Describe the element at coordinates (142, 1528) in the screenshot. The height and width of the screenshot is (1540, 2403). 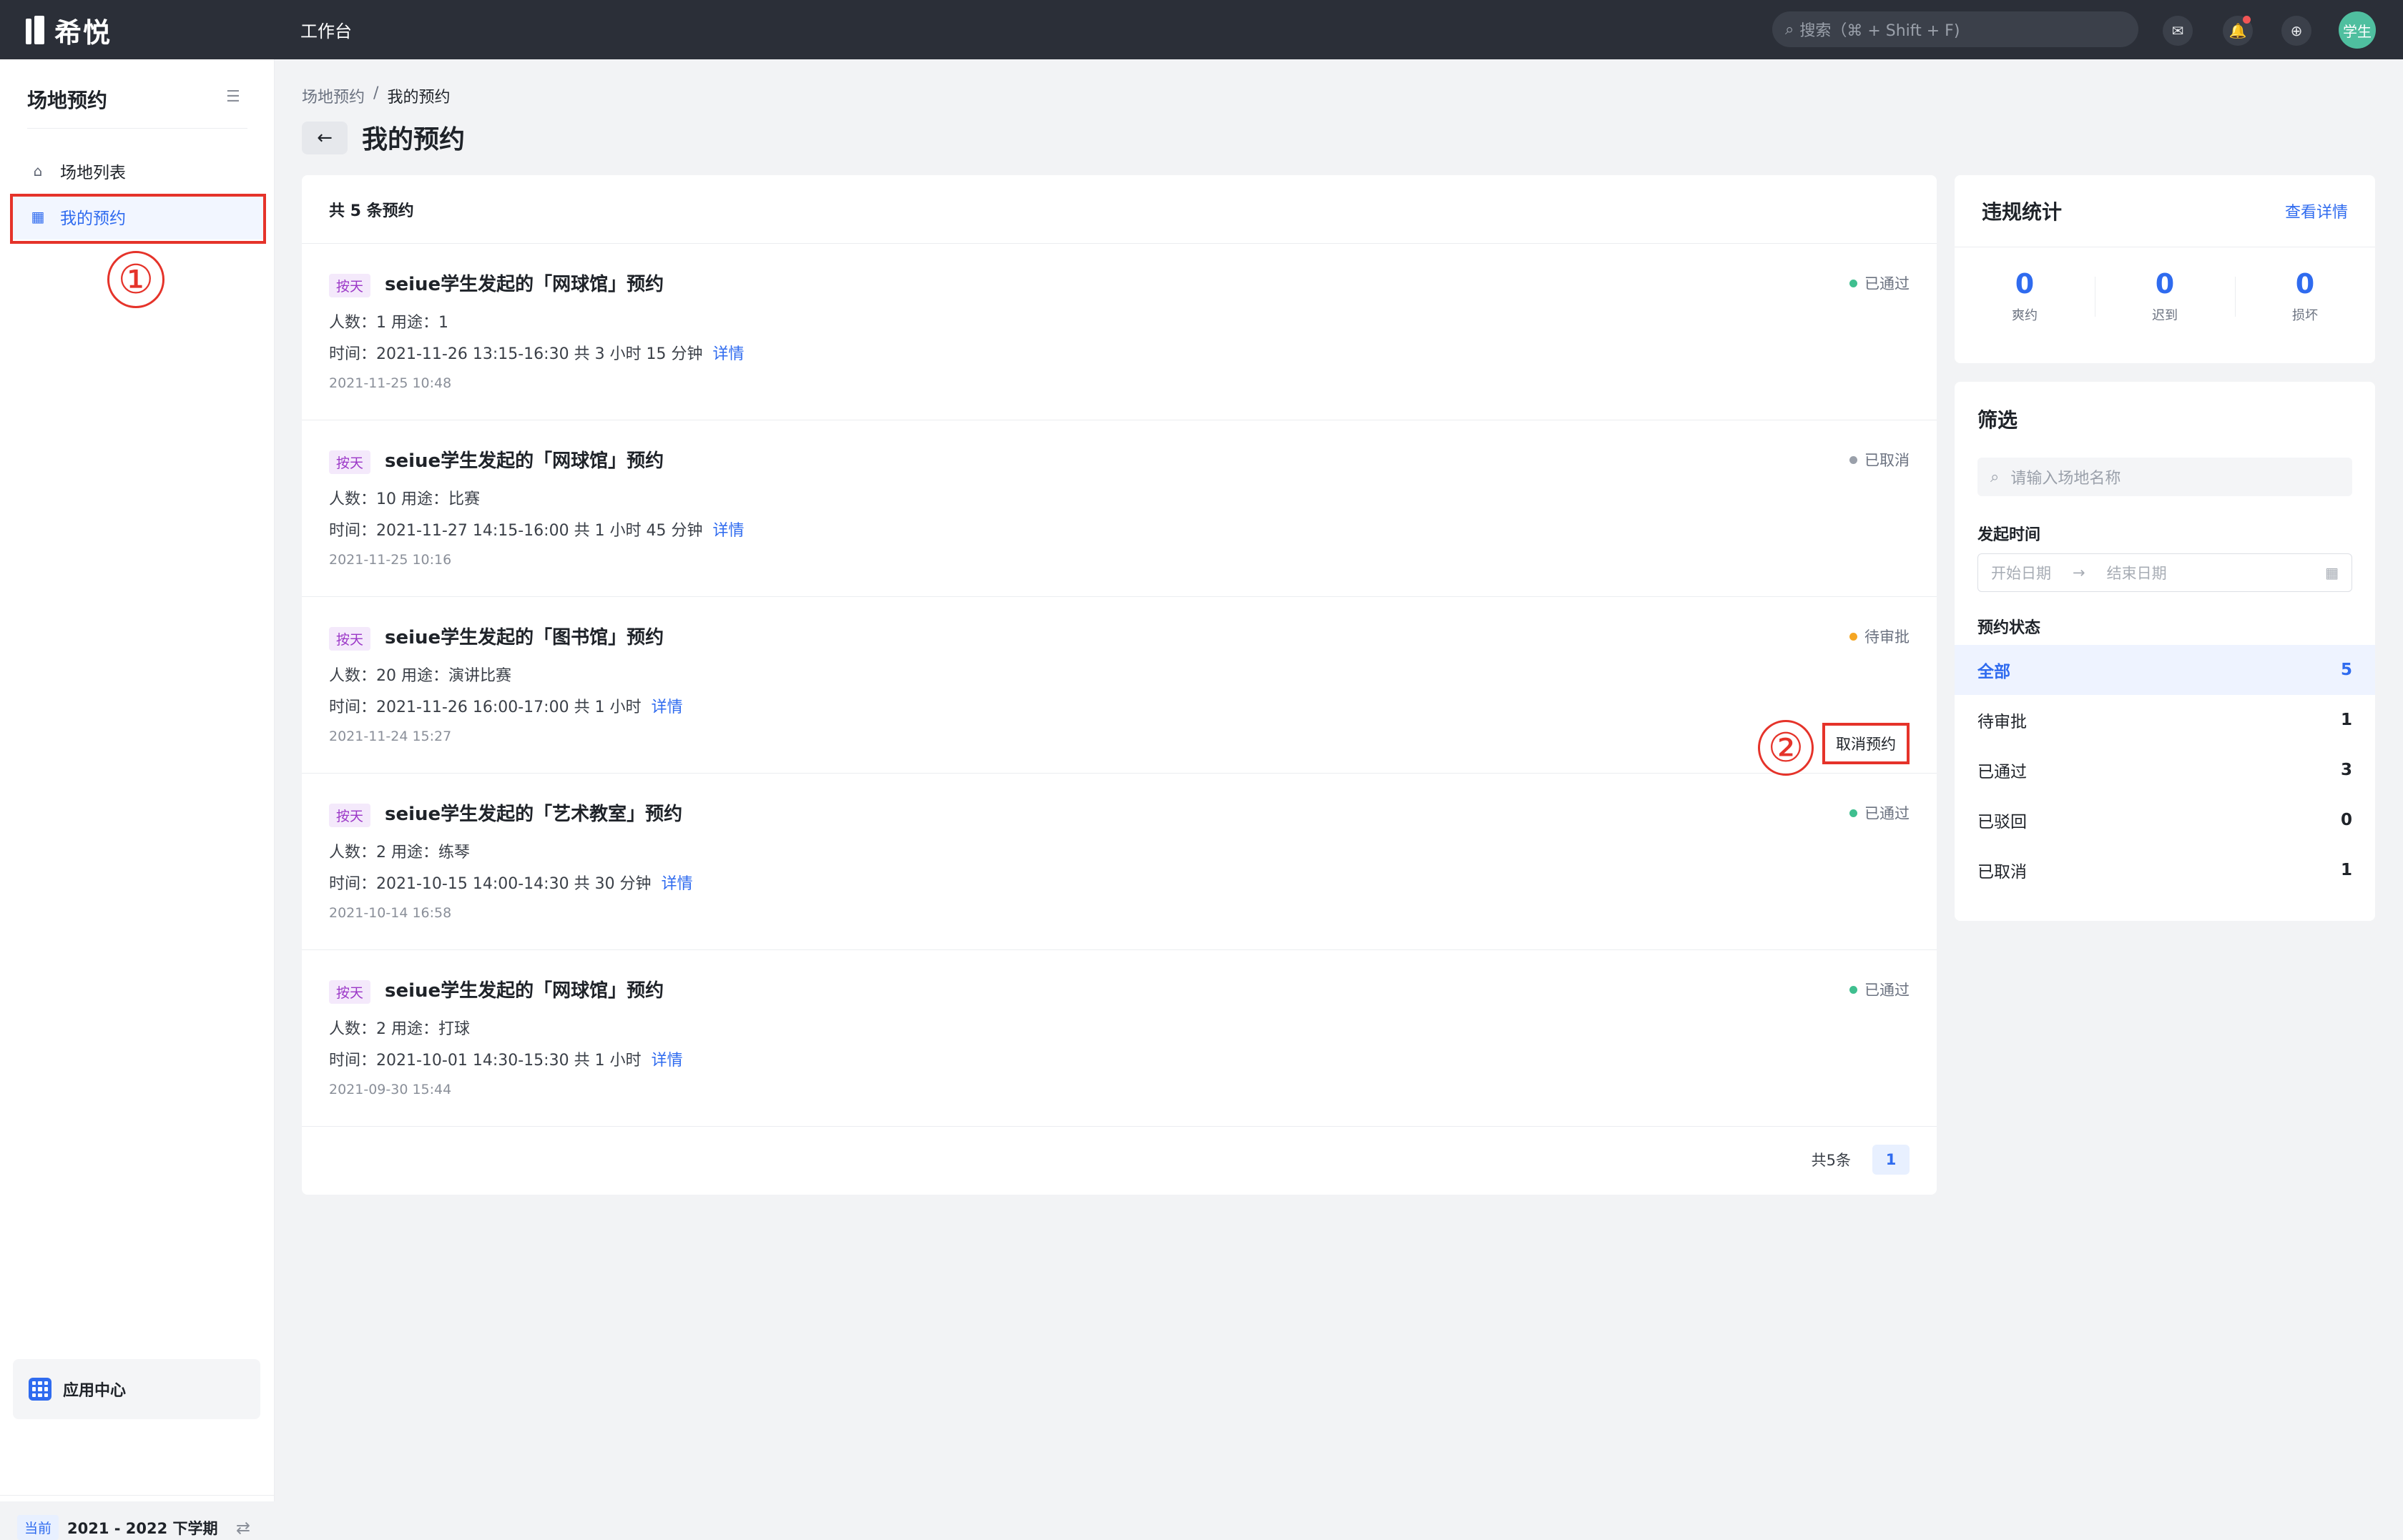
I see `term-text: 2021 - 2022 下学期` at that location.